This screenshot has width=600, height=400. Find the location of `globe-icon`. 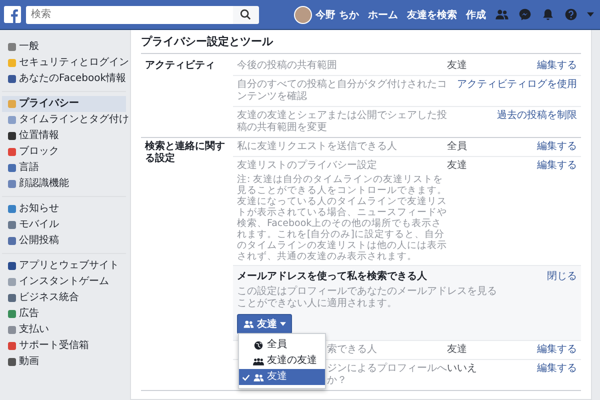

globe-icon is located at coordinates (258, 345).